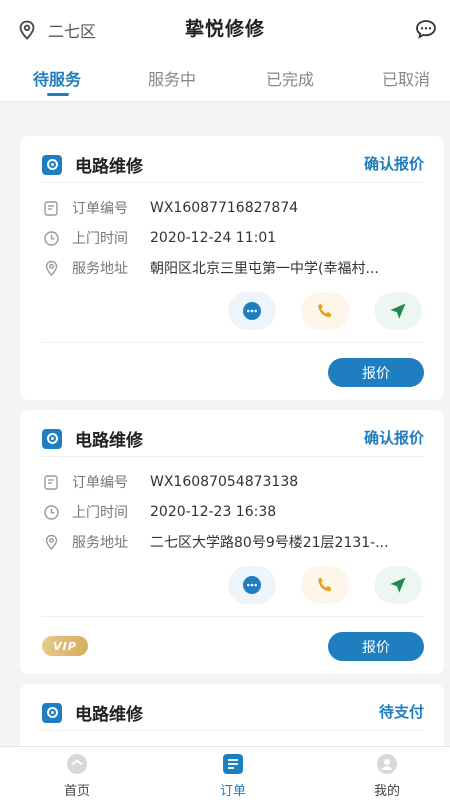 The height and width of the screenshot is (800, 450). I want to click on home-icon, so click(77, 764).